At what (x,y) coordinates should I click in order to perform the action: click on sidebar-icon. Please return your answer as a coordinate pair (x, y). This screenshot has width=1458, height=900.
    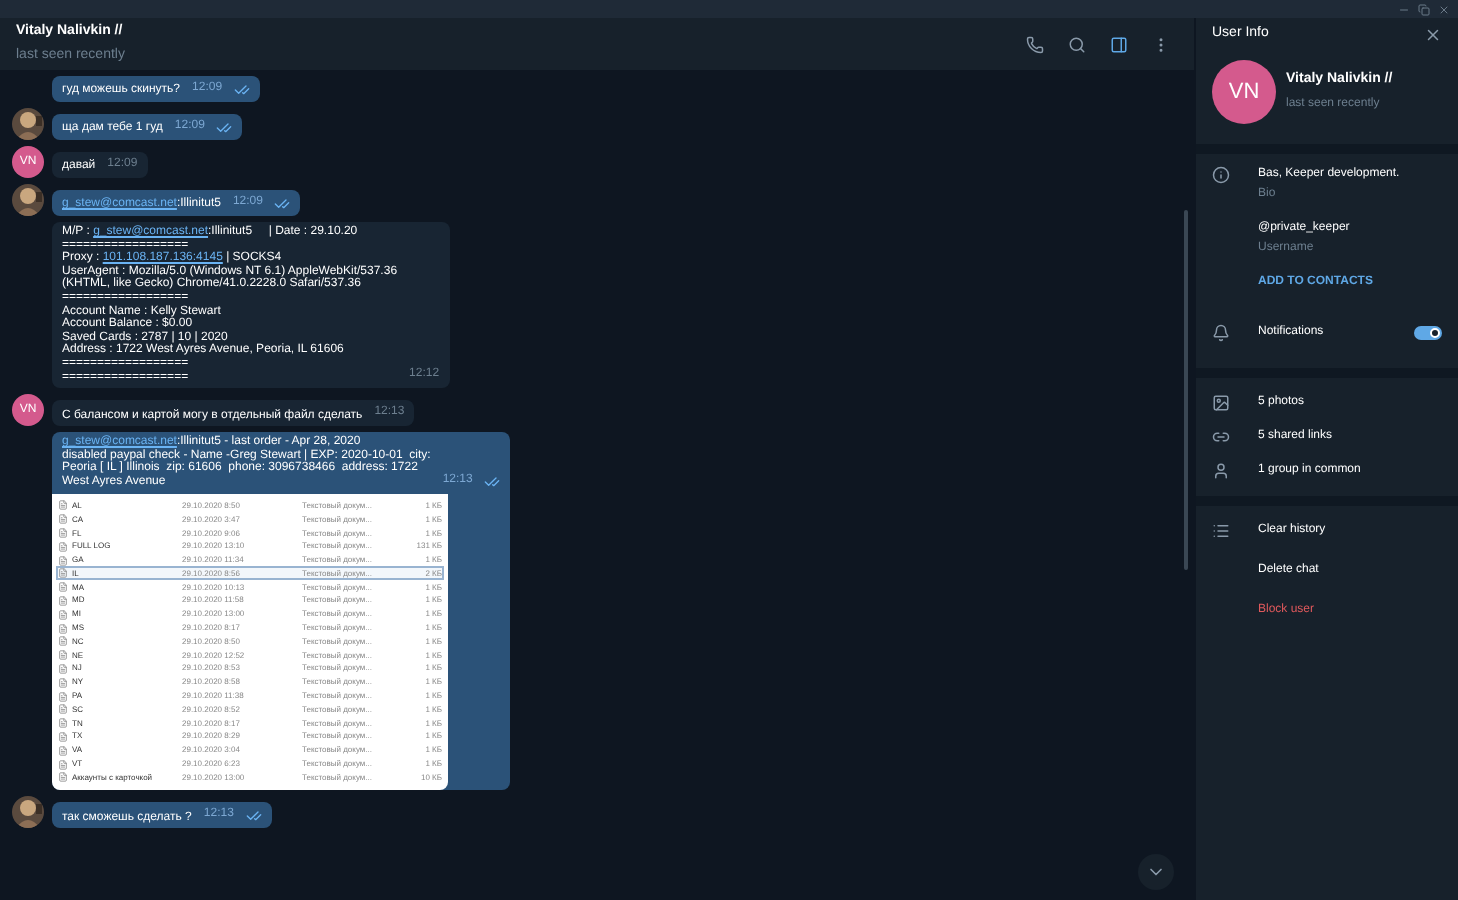
    Looking at the image, I should click on (1119, 44).